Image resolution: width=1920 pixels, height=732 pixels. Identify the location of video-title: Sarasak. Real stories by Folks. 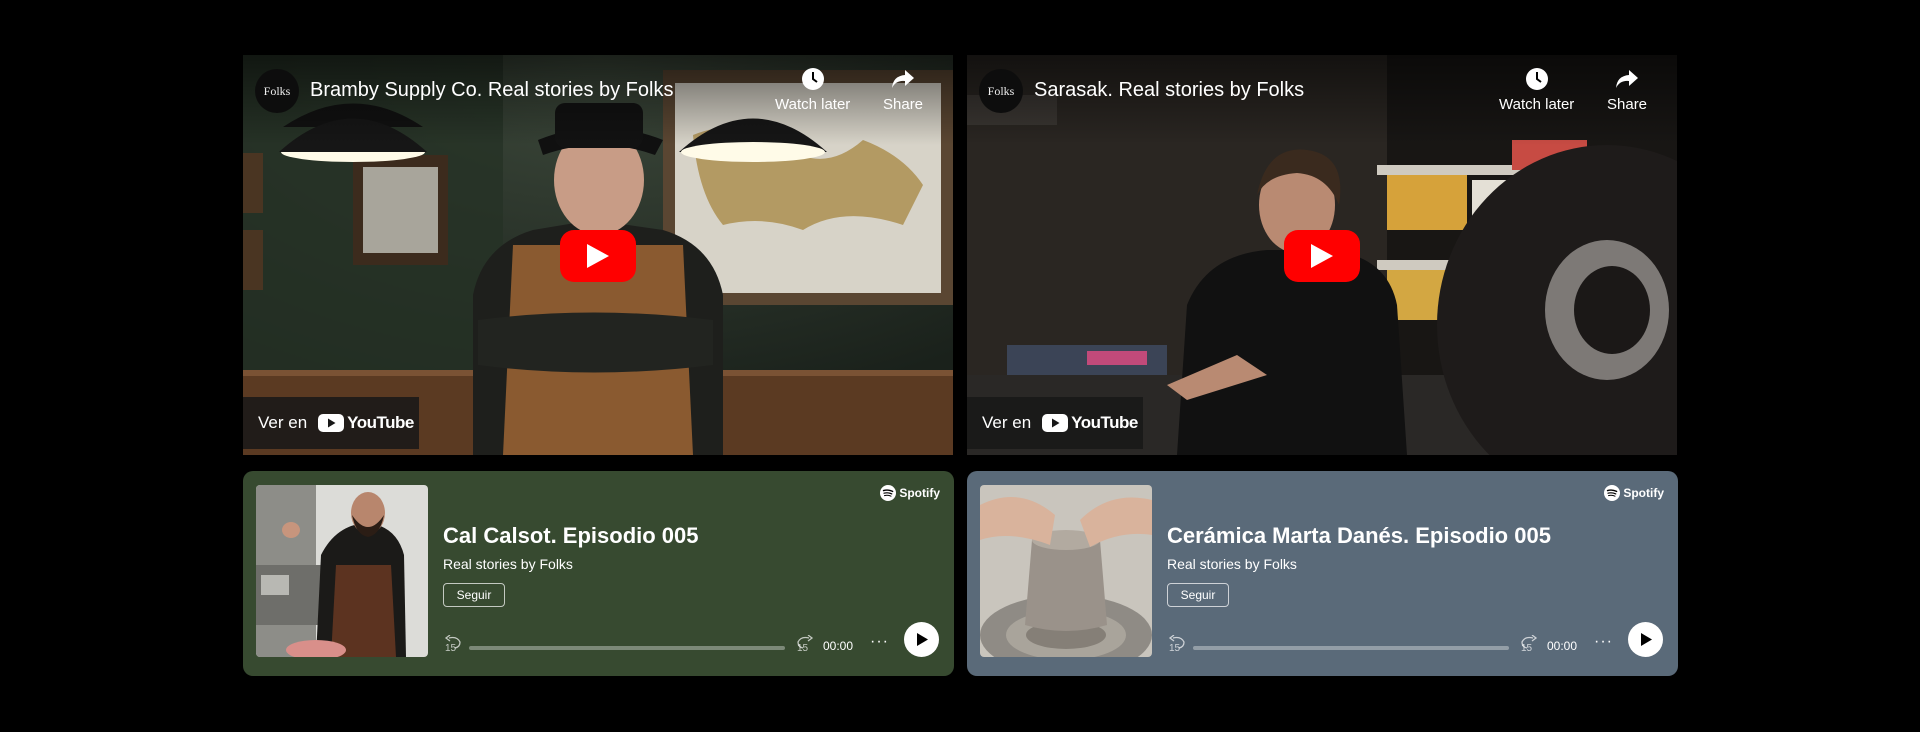
(1169, 90).